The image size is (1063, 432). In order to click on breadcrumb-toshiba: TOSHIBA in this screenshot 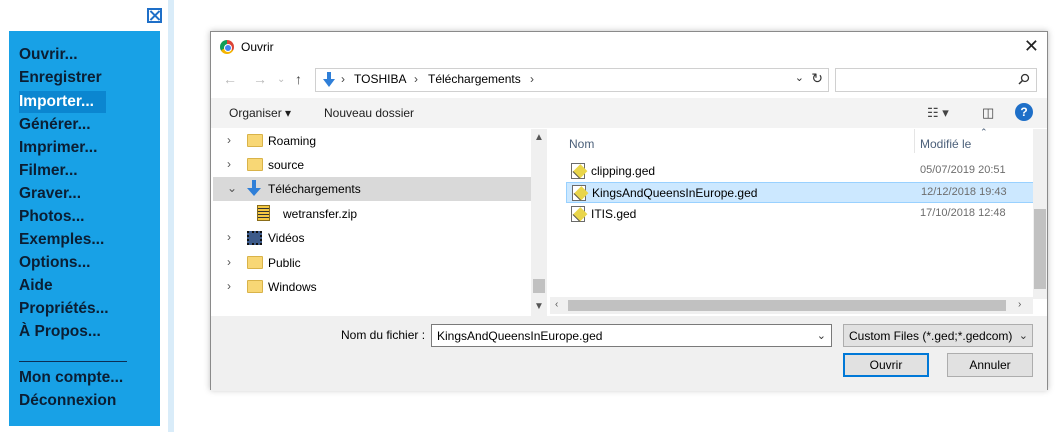, I will do `click(380, 79)`.